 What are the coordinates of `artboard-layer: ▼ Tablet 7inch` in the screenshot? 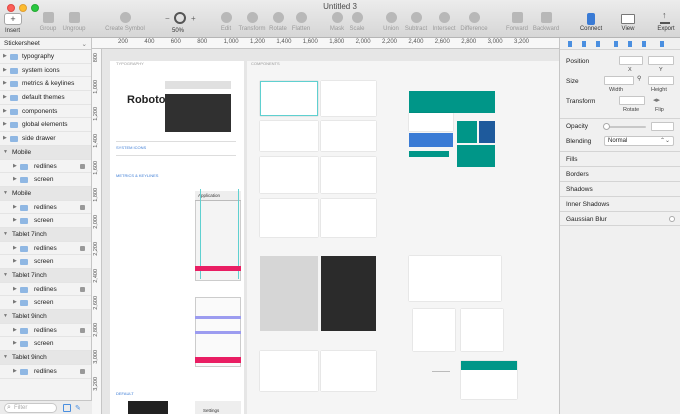 It's located at (45, 234).